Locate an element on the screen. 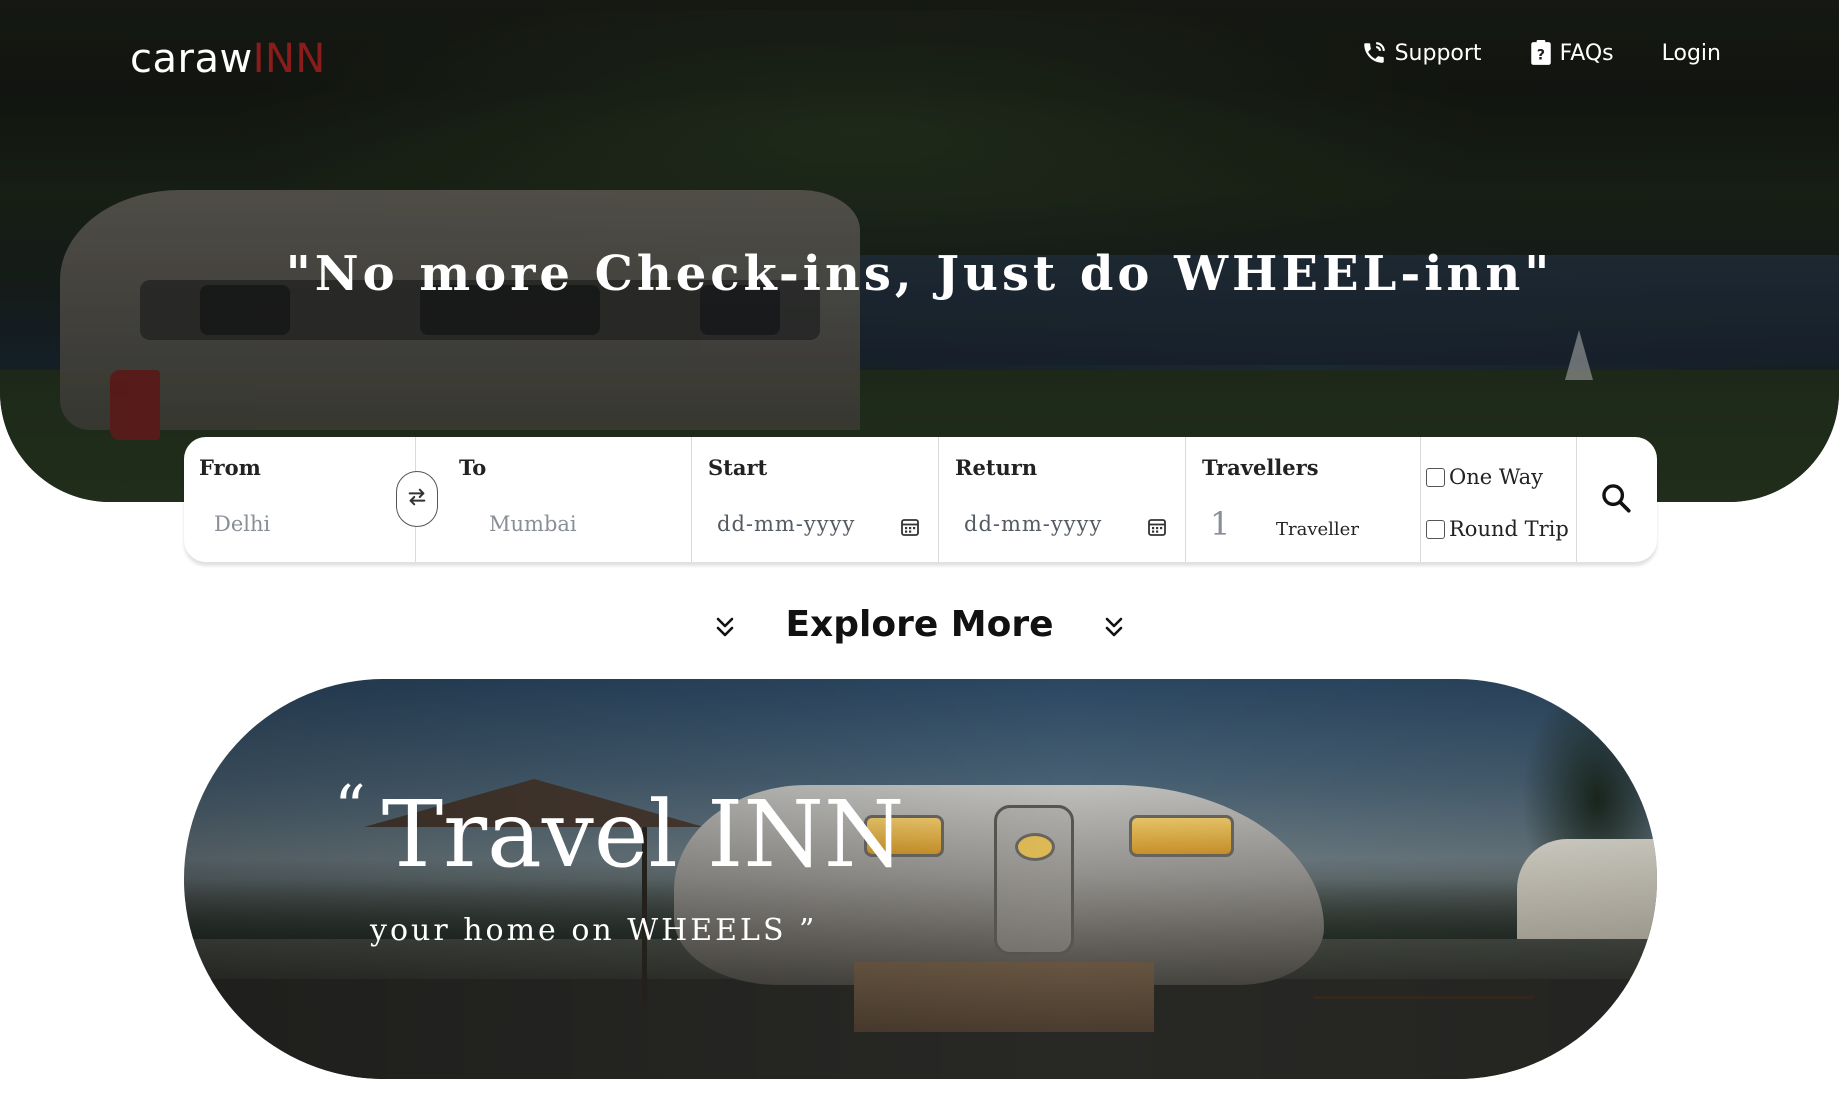 The width and height of the screenshot is (1839, 1103). login-link: Login is located at coordinates (1691, 53).